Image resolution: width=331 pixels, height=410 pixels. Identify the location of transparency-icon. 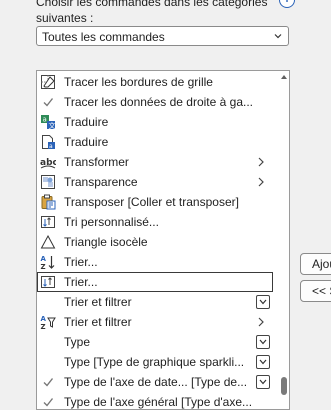
(48, 182).